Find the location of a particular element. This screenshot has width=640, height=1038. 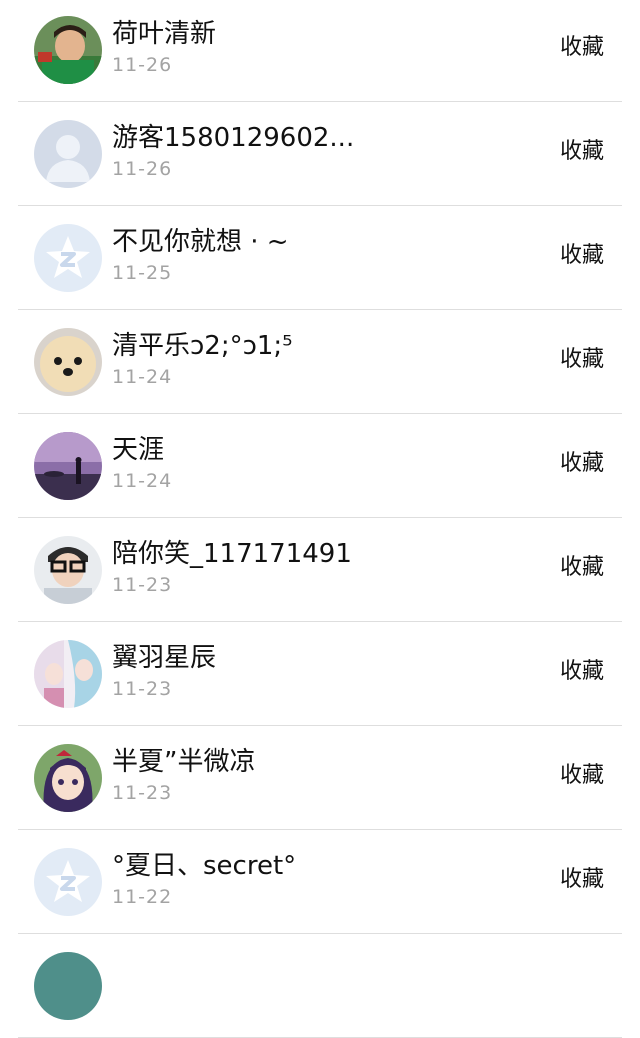

item-name: 不见你就想 · ~ is located at coordinates (200, 242).